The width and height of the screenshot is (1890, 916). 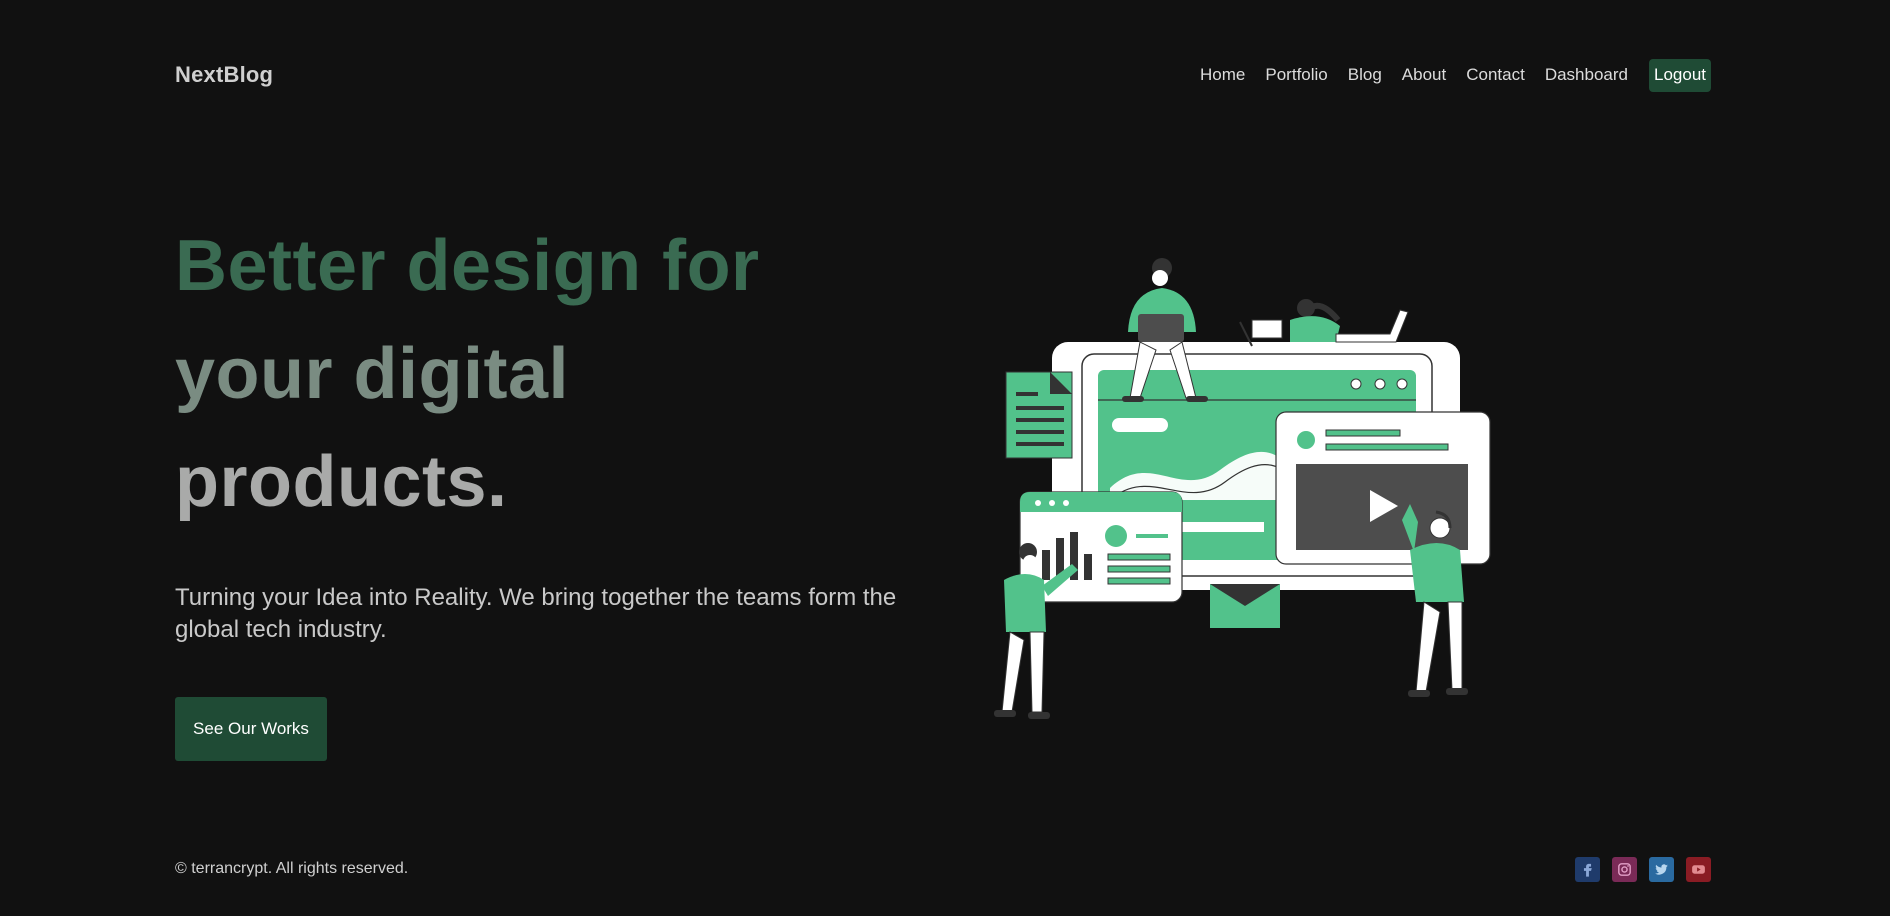 I want to click on instagram-icon, so click(x=1624, y=869).